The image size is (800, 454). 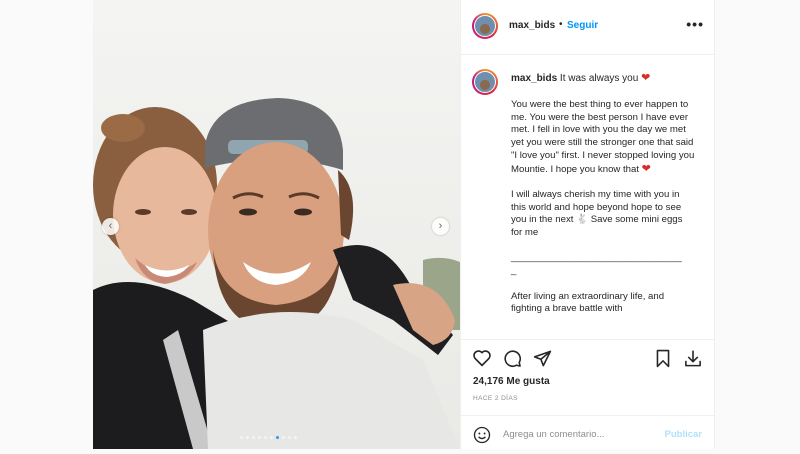 What do you see at coordinates (511, 381) in the screenshot?
I see `likes-count: 24,176 Me gusta` at bounding box center [511, 381].